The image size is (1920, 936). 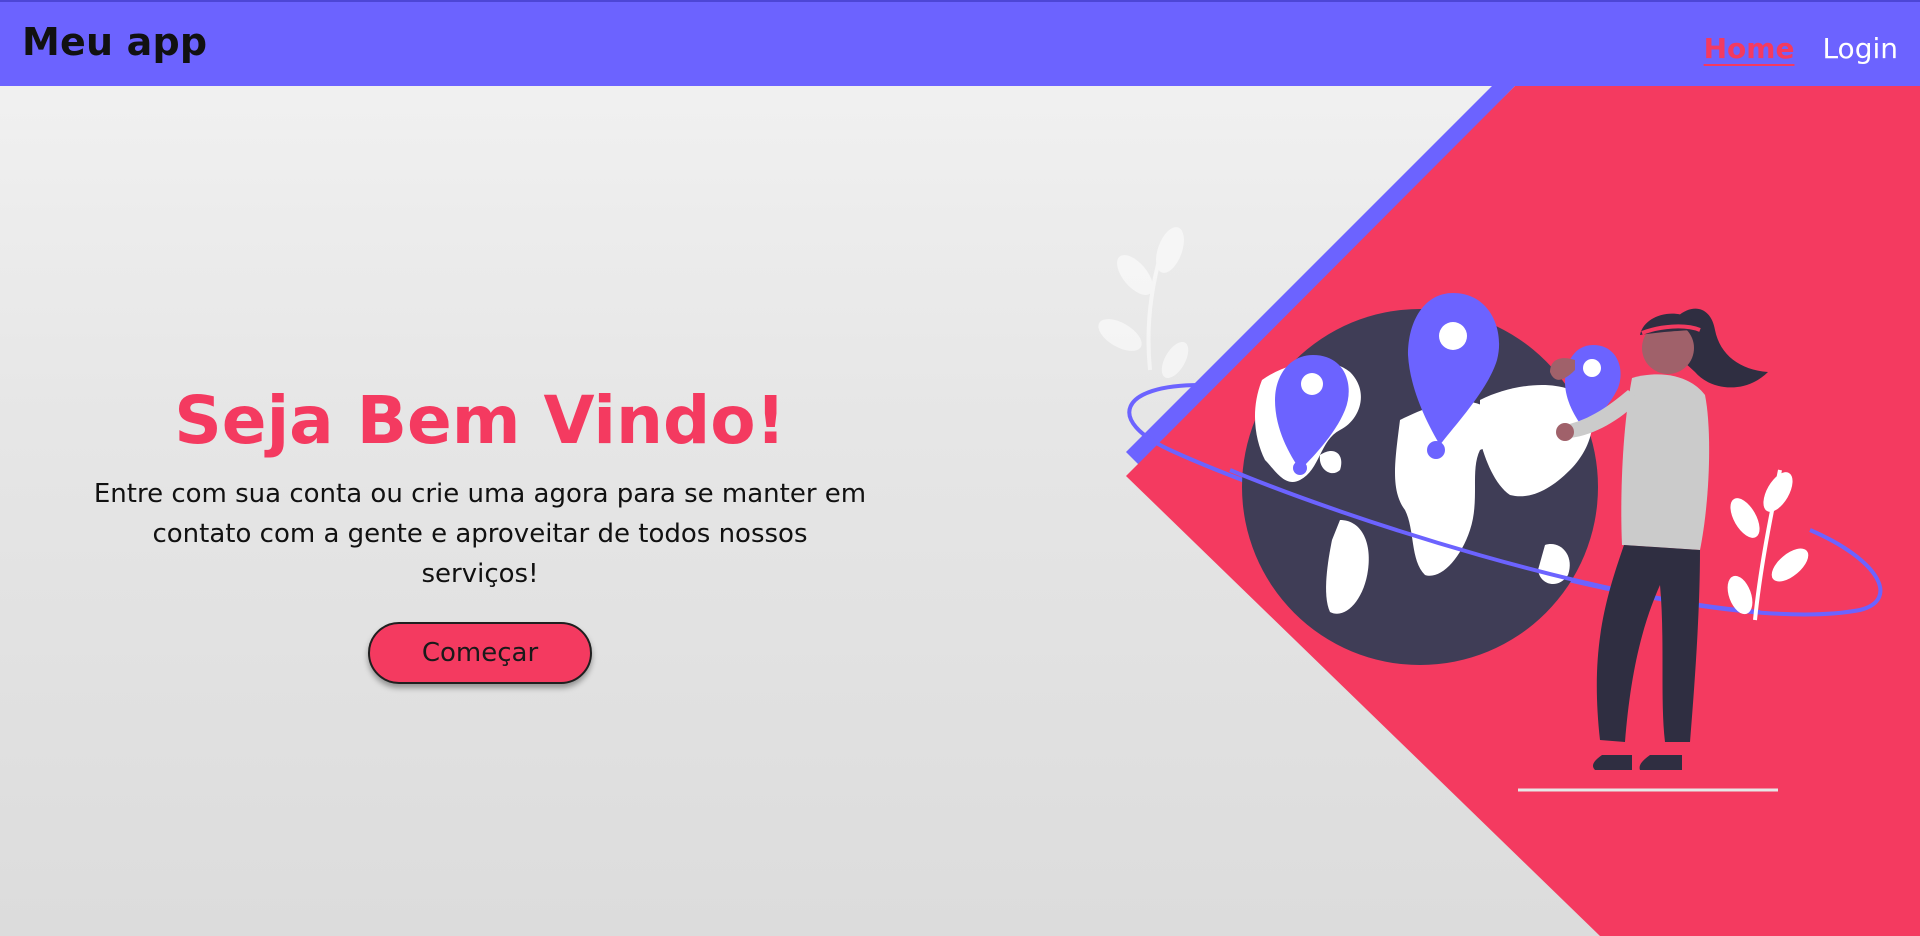 I want to click on plant-left-icon, so click(x=1143, y=303).